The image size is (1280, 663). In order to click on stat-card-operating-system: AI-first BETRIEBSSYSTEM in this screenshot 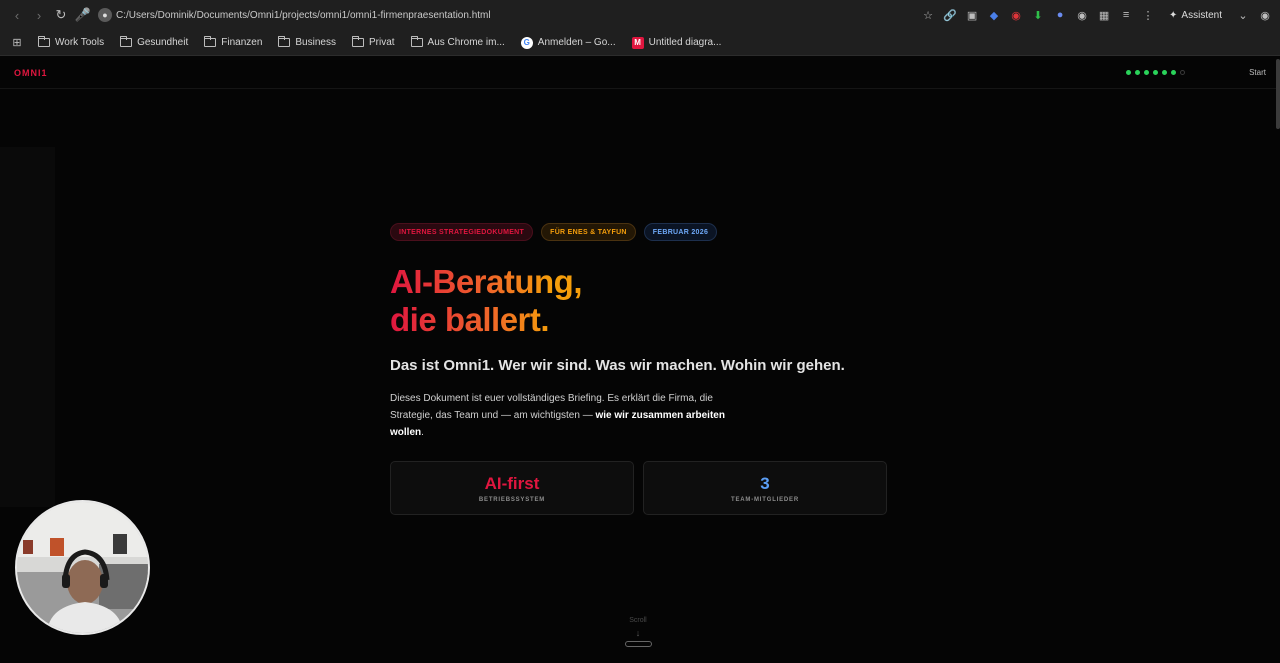, I will do `click(512, 488)`.